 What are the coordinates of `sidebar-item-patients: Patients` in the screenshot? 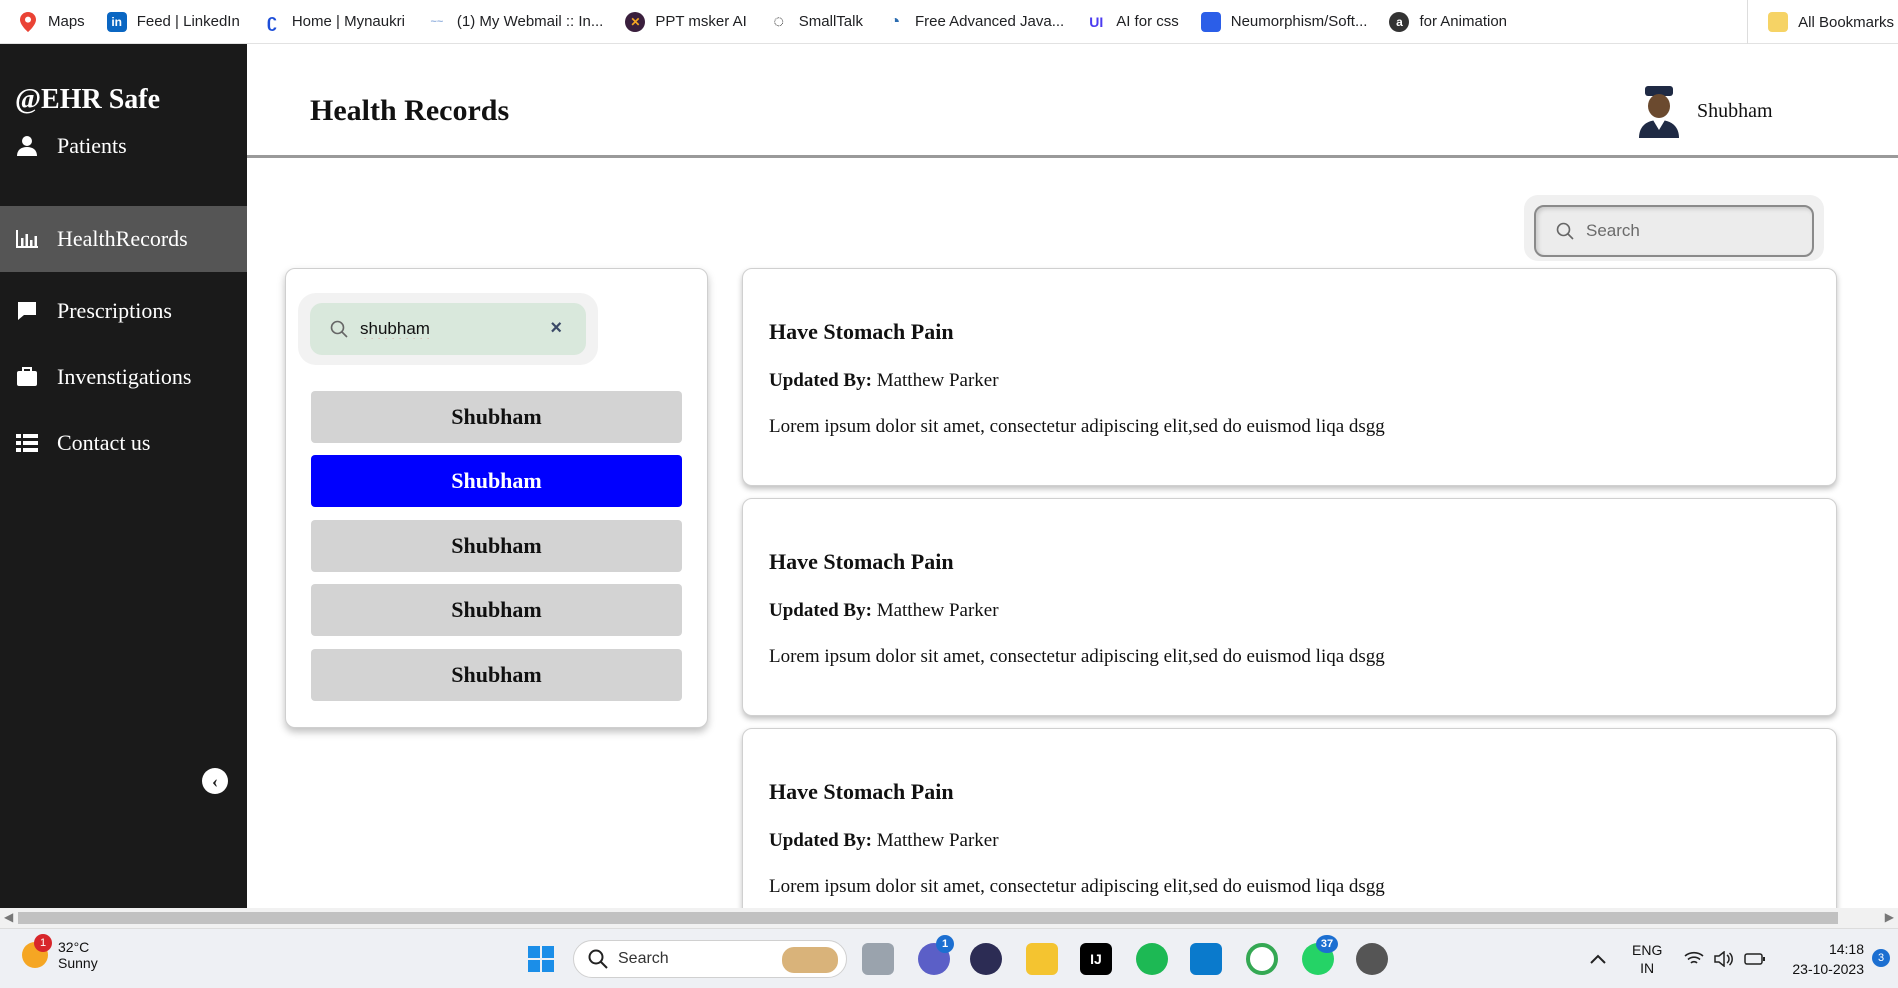 It's located at (123, 146).